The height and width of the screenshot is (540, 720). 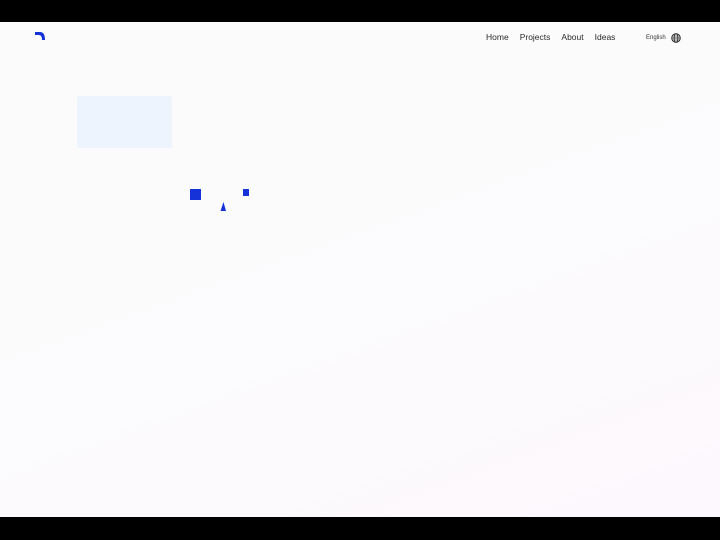 What do you see at coordinates (195, 194) in the screenshot?
I see `decorative-square-large` at bounding box center [195, 194].